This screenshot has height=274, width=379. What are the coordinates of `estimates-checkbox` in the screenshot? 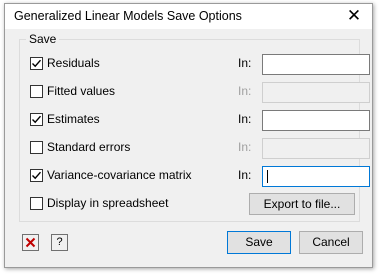 It's located at (36, 119).